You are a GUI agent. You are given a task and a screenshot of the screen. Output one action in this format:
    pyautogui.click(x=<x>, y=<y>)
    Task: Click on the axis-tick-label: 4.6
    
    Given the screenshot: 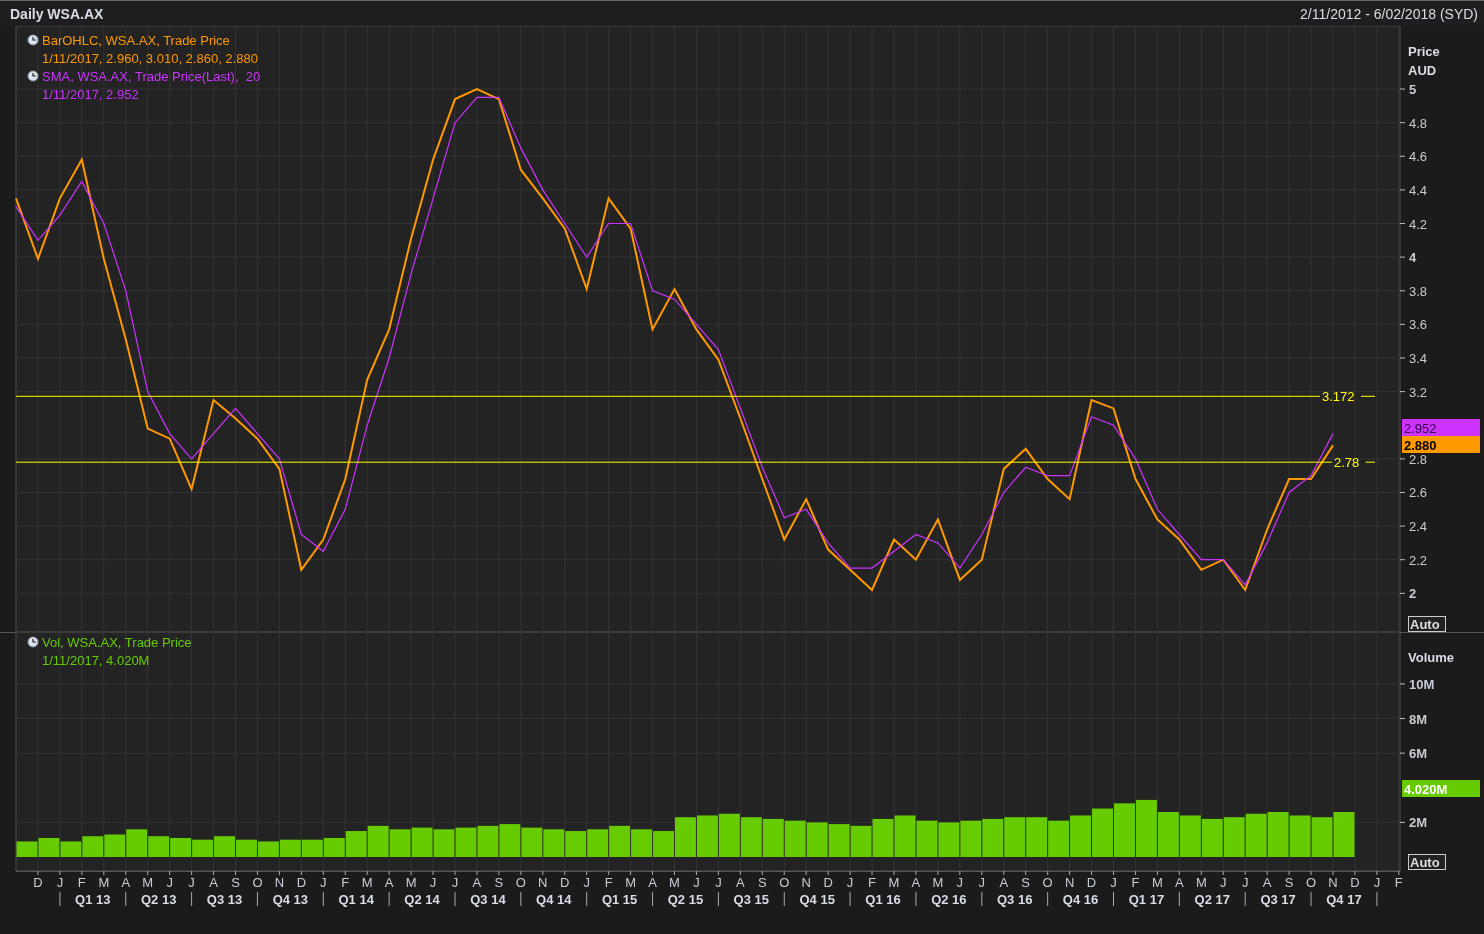 What is the action you would take?
    pyautogui.click(x=1418, y=157)
    